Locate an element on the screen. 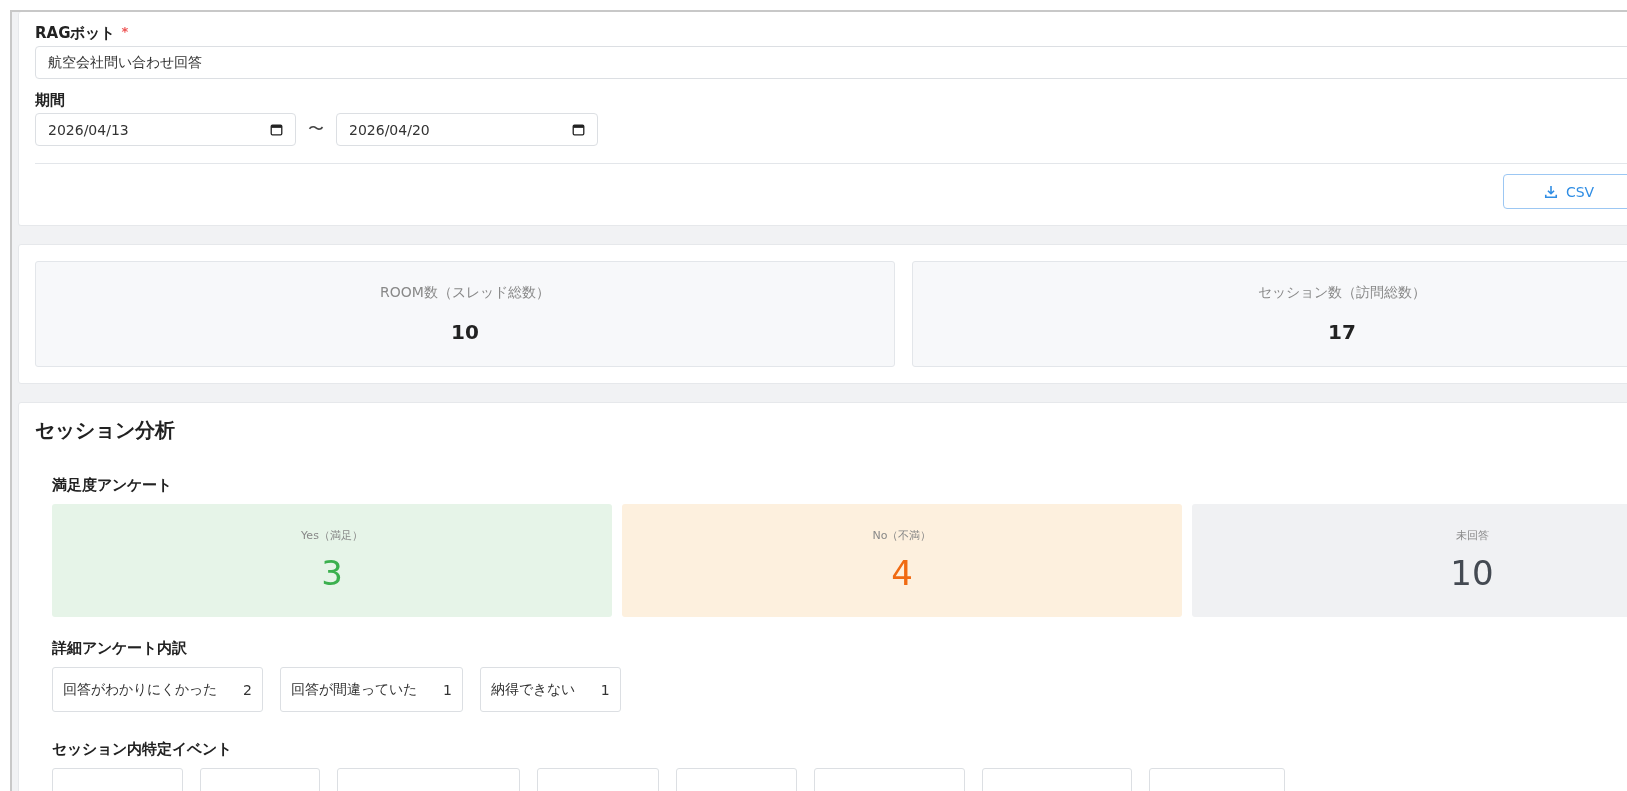 This screenshot has width=1627, height=791. chip-label: 回答が間違っていた is located at coordinates (353, 689).